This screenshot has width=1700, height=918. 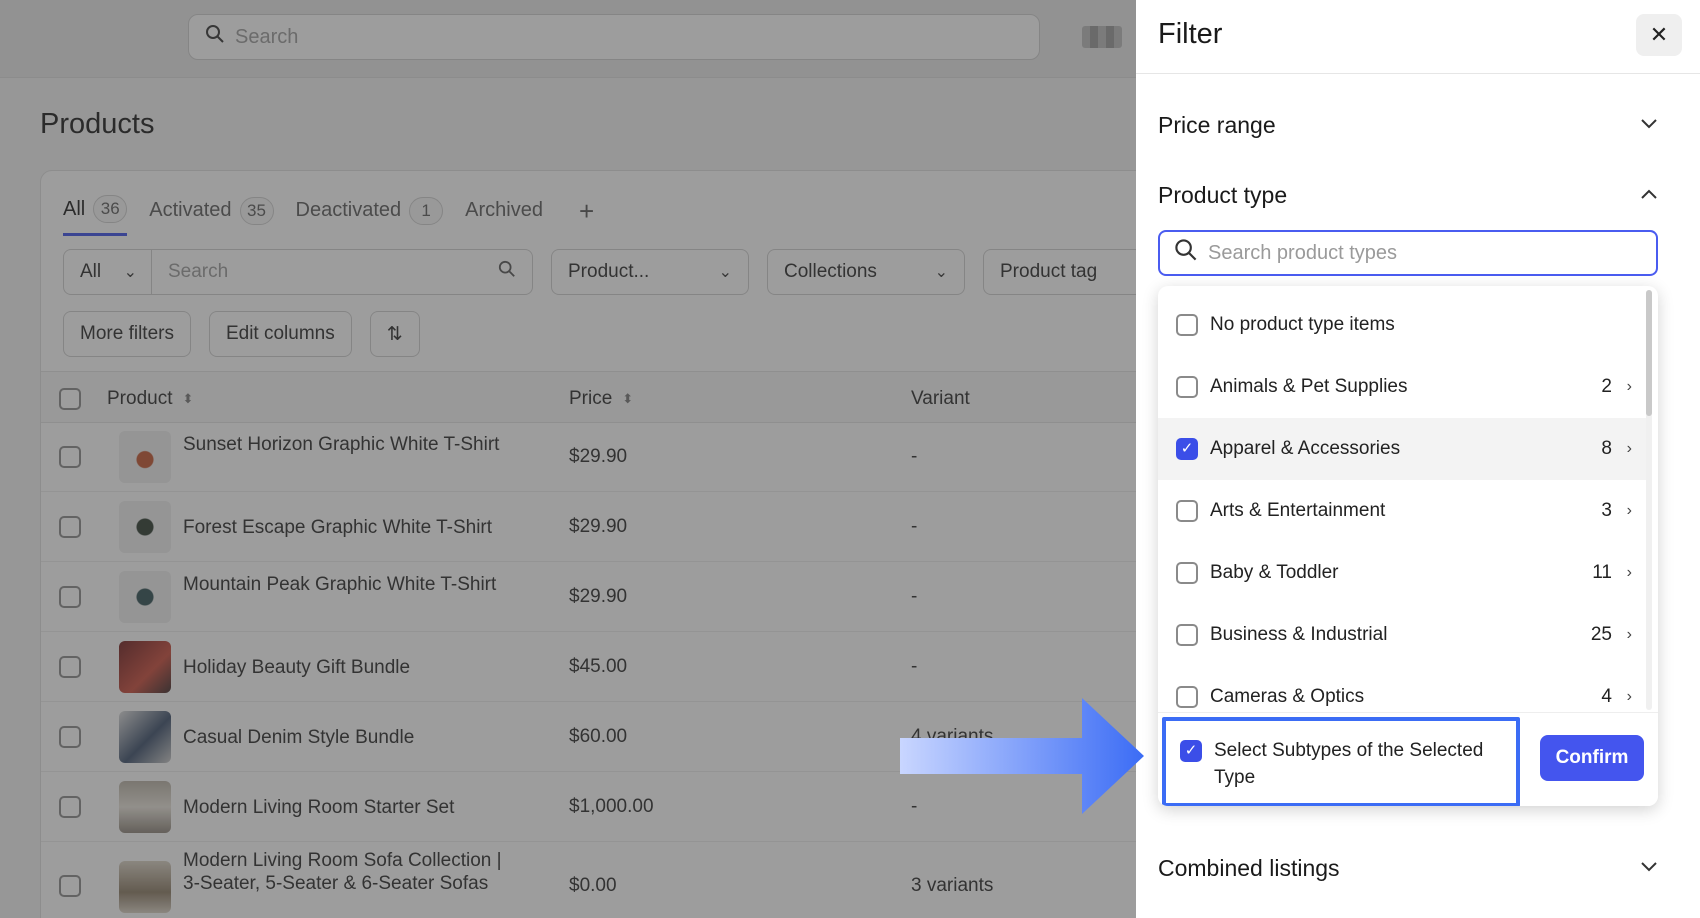 I want to click on product-type-search-placeholder: Search product types, so click(x=1302, y=252).